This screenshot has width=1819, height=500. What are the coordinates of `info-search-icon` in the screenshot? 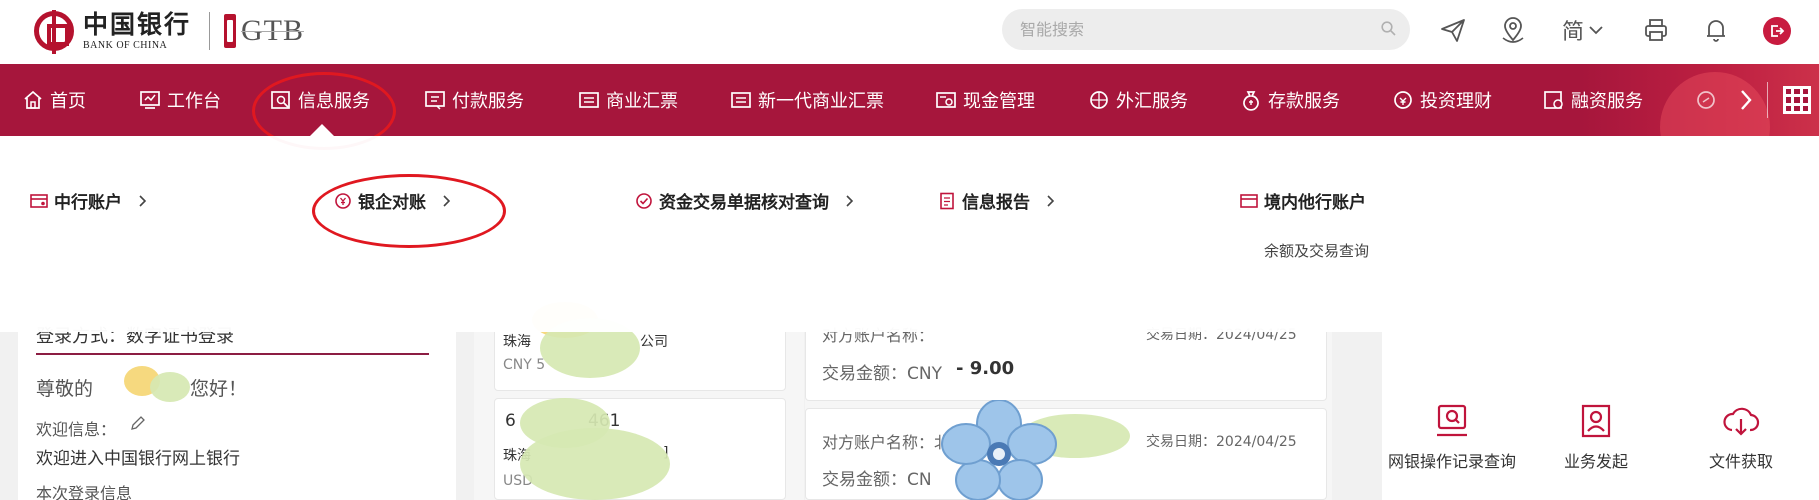 It's located at (281, 100).